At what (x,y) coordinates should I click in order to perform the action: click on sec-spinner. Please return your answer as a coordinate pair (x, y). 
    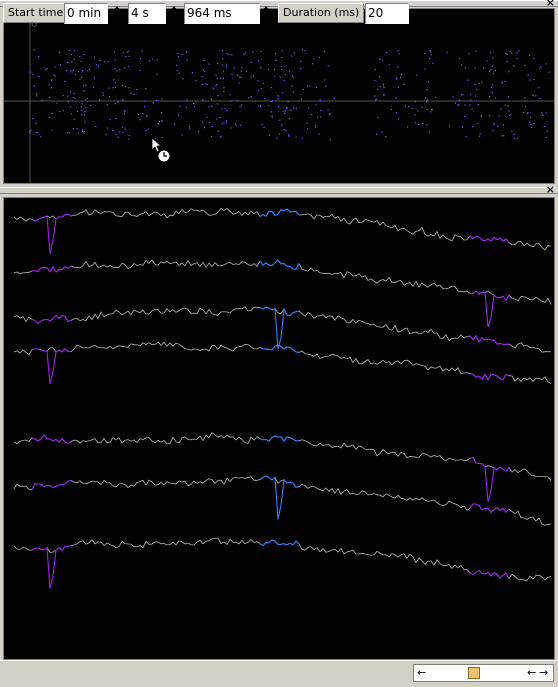
    Looking at the image, I should click on (173, 13).